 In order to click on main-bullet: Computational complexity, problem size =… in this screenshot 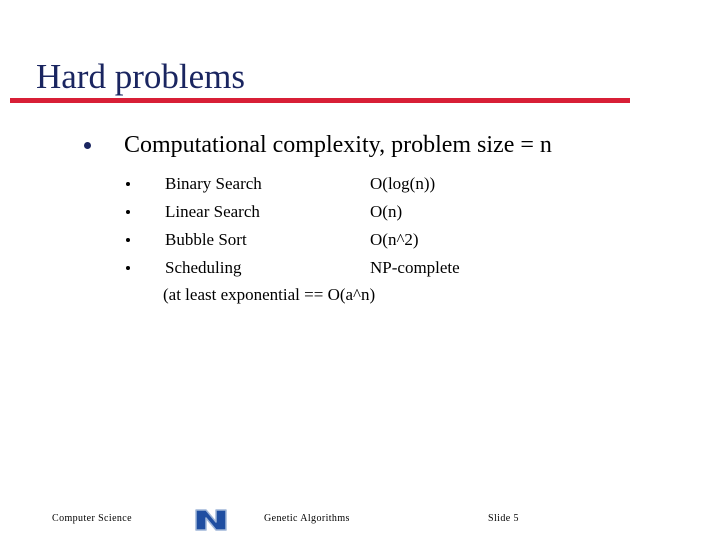, I will do `click(358, 145)`.